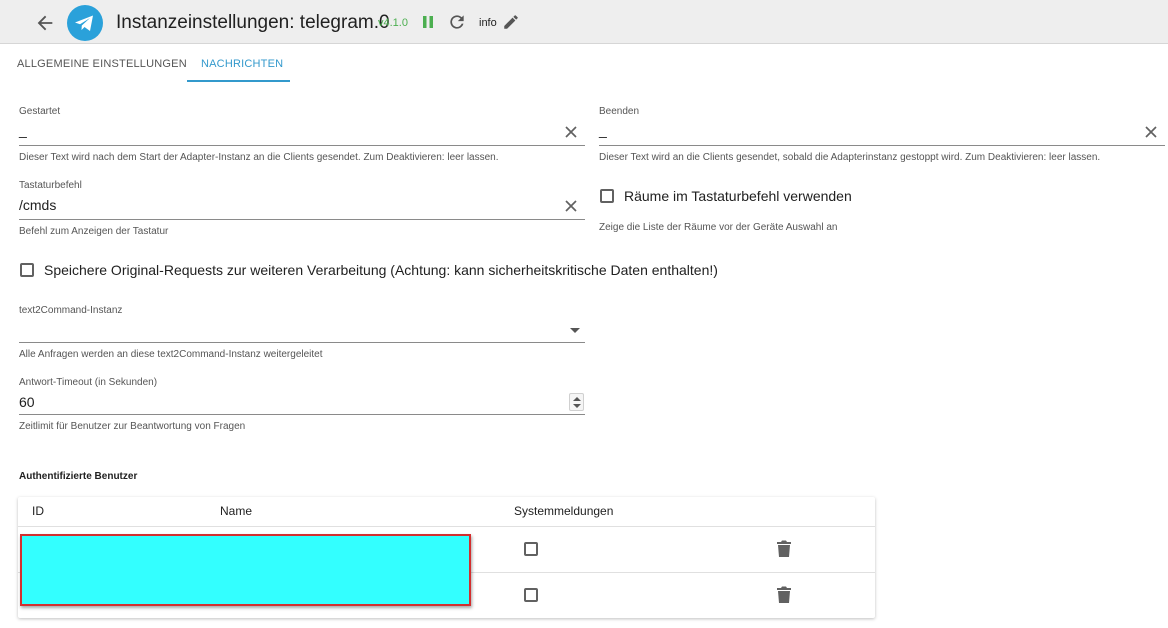 This screenshot has width=1168, height=628. I want to click on active-tab-indicator, so click(238, 81).